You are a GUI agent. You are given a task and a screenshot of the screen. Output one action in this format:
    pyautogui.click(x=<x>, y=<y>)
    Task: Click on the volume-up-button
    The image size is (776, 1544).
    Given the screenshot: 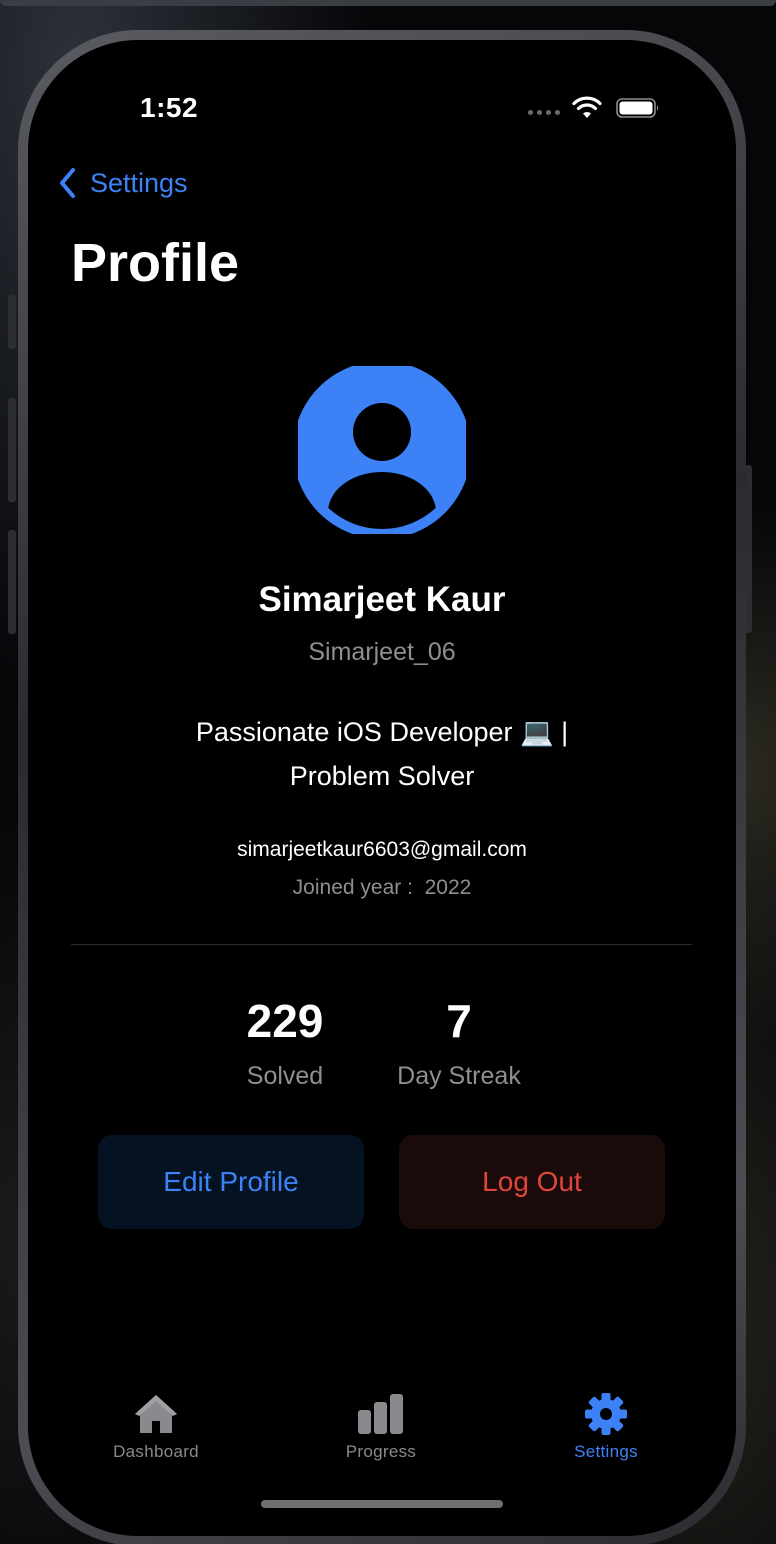 What is the action you would take?
    pyautogui.click(x=12, y=450)
    